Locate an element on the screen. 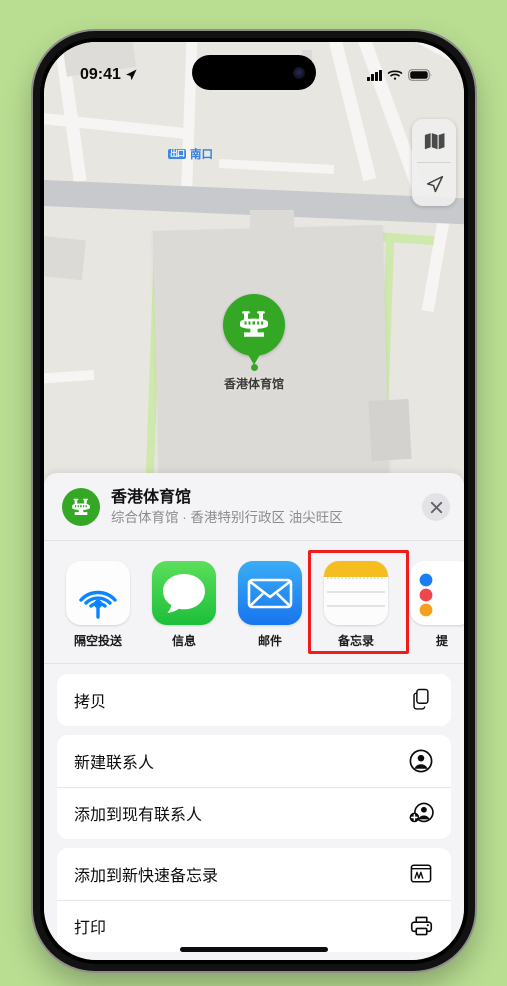  person-badge-plus-icon is located at coordinates (421, 813).